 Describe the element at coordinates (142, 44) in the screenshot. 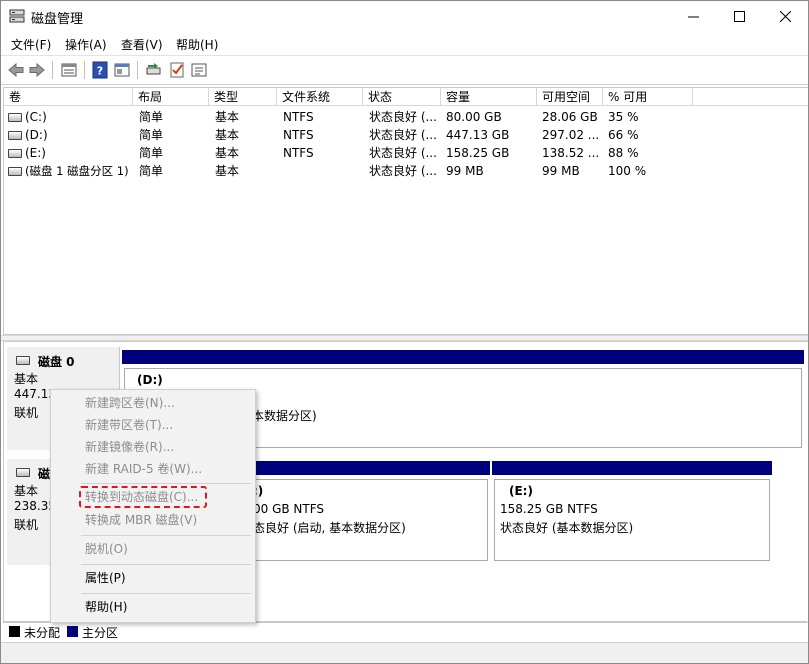

I see `menu-view: 查看(V)` at that location.